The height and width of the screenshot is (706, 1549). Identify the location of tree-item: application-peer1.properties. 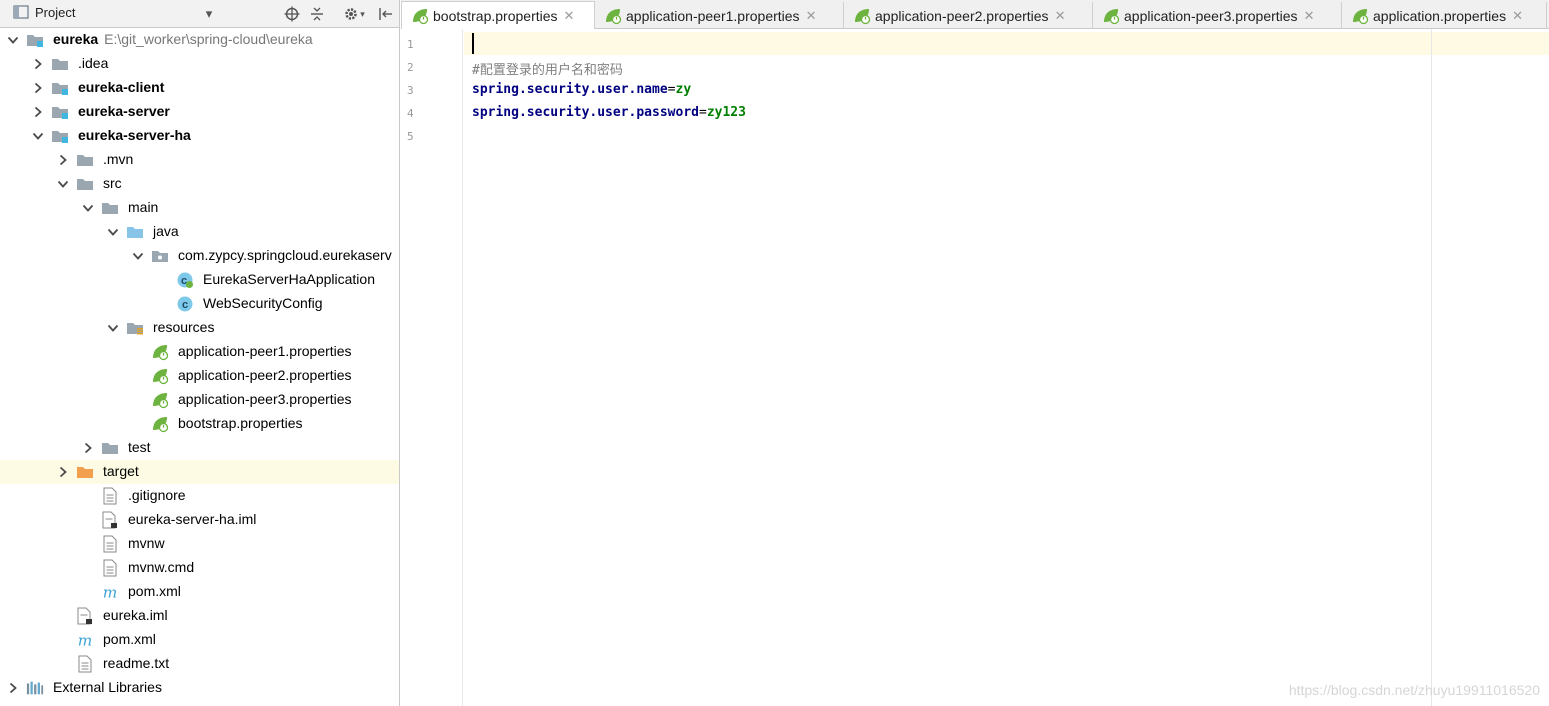
(199, 352).